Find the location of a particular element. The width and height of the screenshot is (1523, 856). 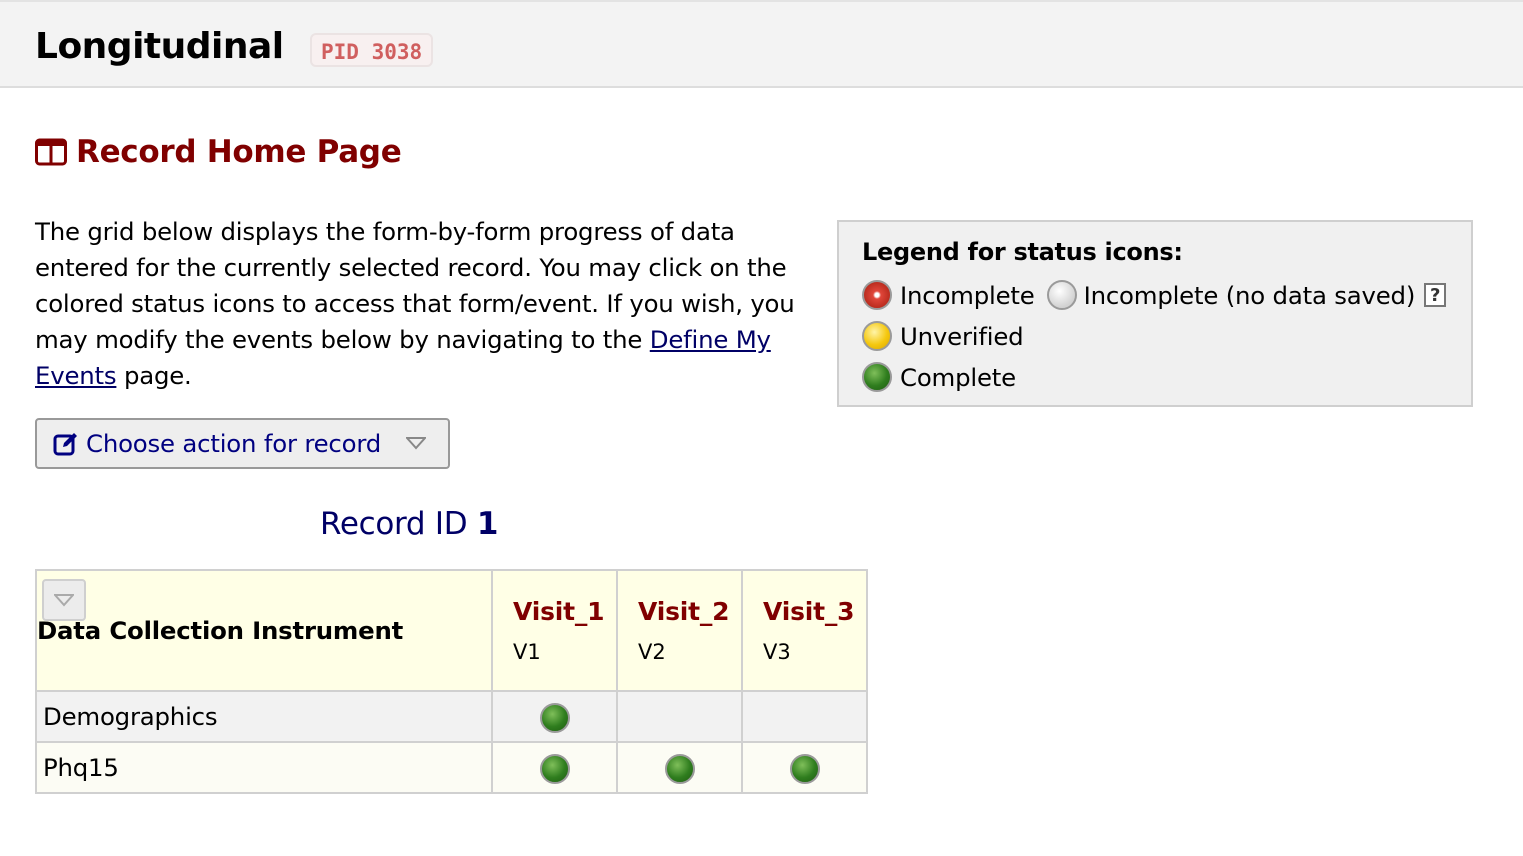

event-name: Visit_1 is located at coordinates (559, 611).